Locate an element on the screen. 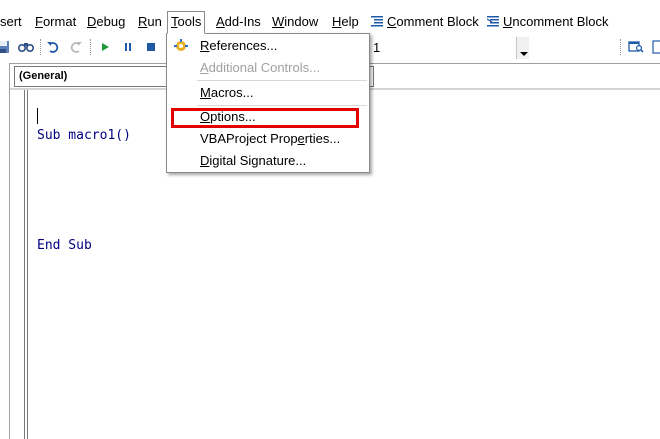 The height and width of the screenshot is (439, 660). menu-window: Window is located at coordinates (295, 22).